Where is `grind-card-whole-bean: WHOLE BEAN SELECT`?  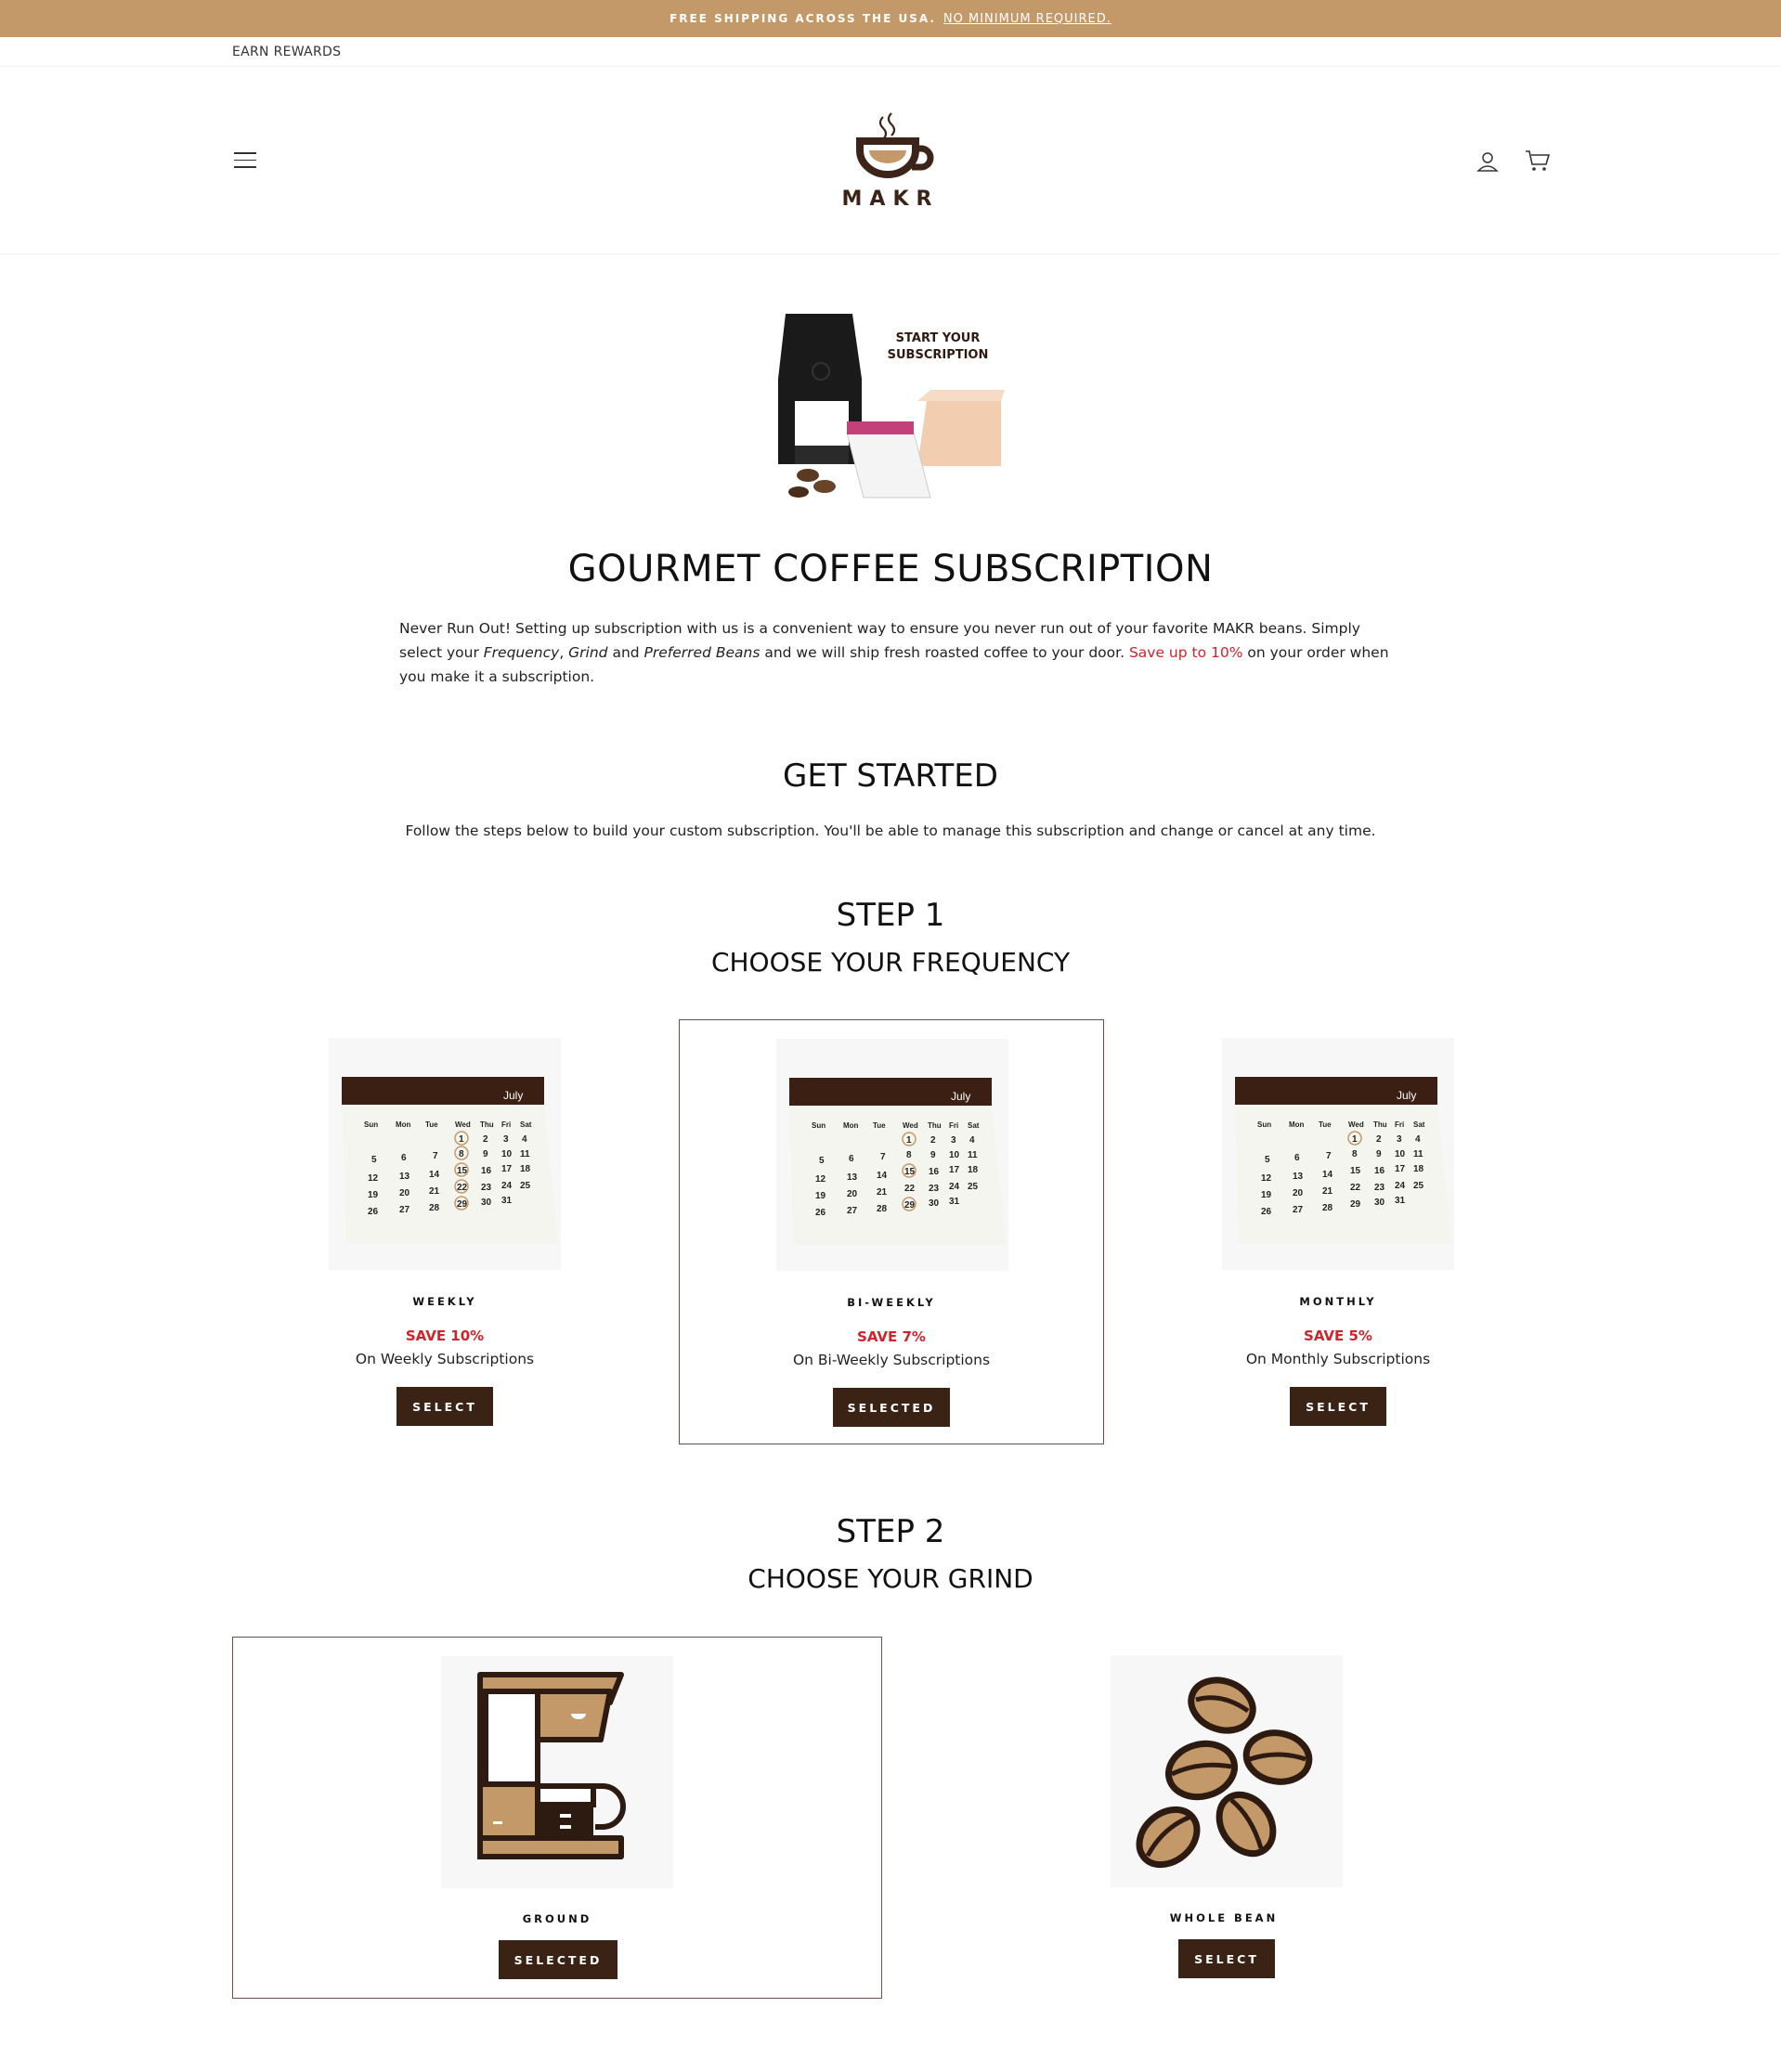 grind-card-whole-bean: WHOLE BEAN SELECT is located at coordinates (1224, 1818).